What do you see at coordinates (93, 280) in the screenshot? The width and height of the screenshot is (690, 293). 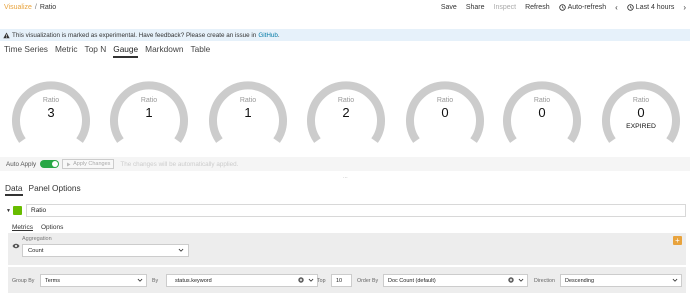 I see `group-by-select: Terms` at bounding box center [93, 280].